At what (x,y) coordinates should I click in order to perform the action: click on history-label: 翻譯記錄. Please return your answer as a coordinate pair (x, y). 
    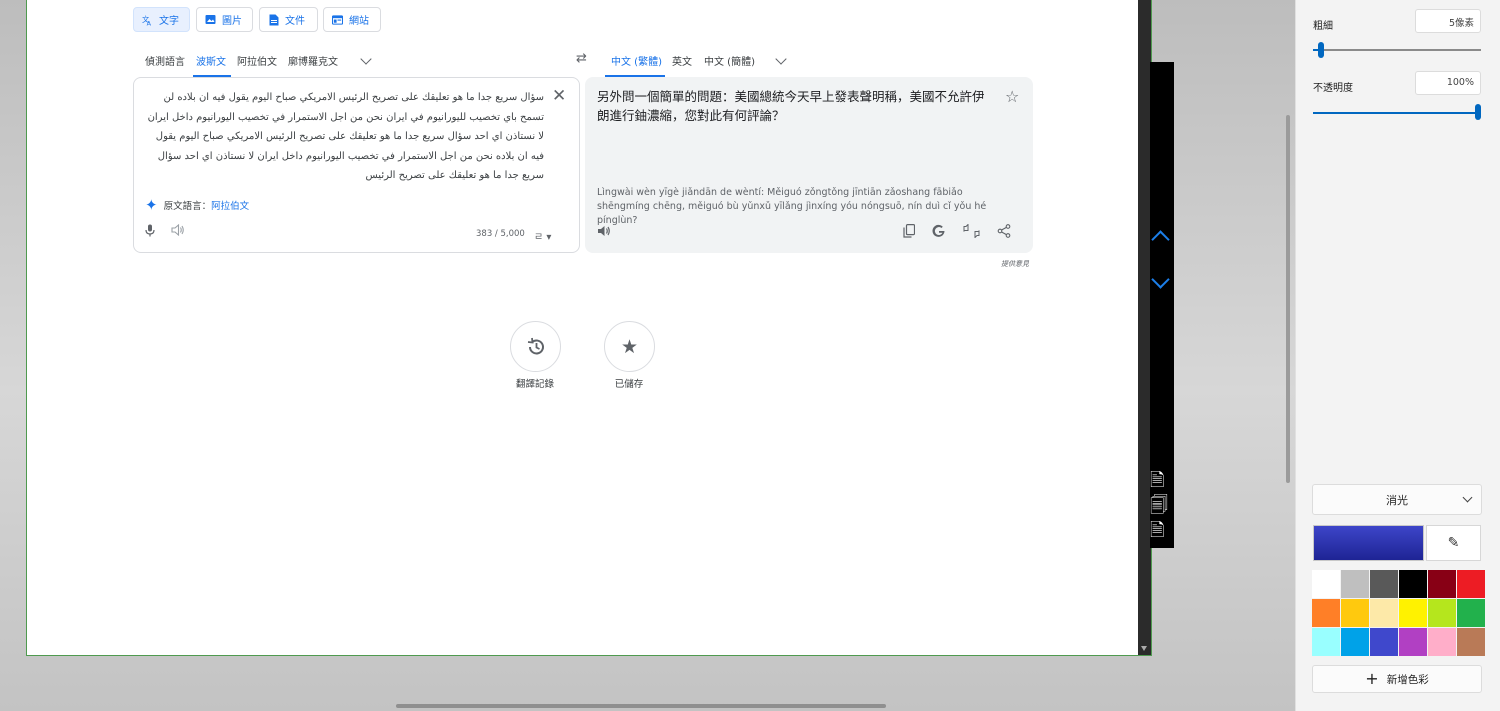
    Looking at the image, I should click on (534, 384).